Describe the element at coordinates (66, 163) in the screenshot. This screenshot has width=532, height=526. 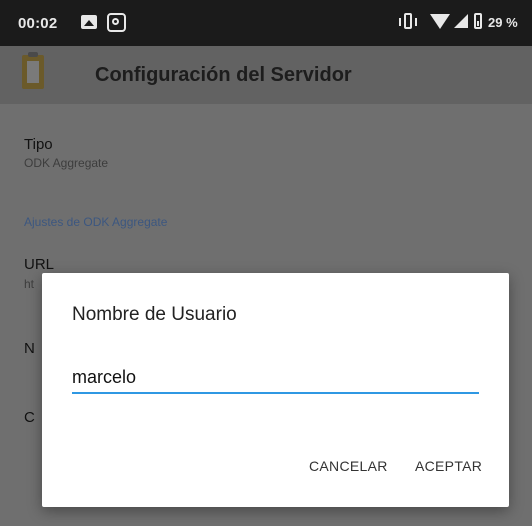
I see `pref-type-summary: ODK Aggregate` at that location.